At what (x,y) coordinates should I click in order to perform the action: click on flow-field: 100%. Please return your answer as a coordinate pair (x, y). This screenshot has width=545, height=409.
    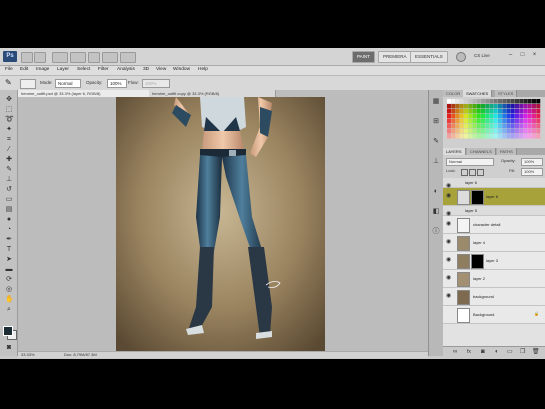
    Looking at the image, I should click on (156, 83).